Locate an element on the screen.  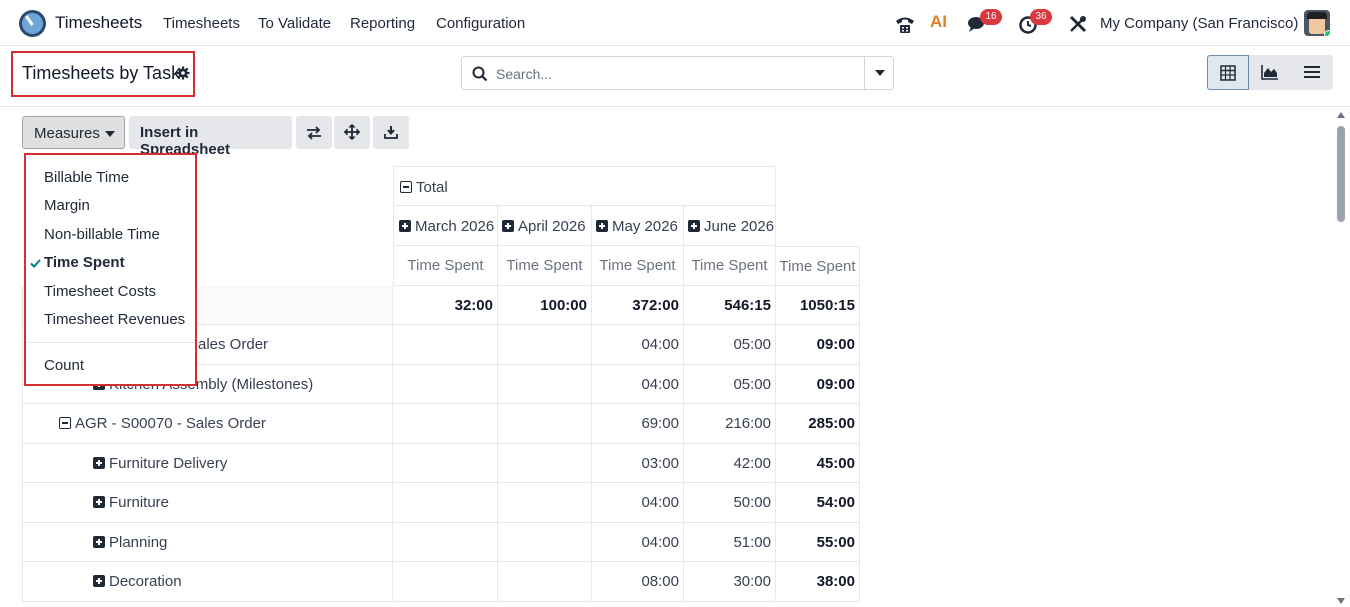
row-header: AGR - S00070 - Sales Order is located at coordinates (207, 424).